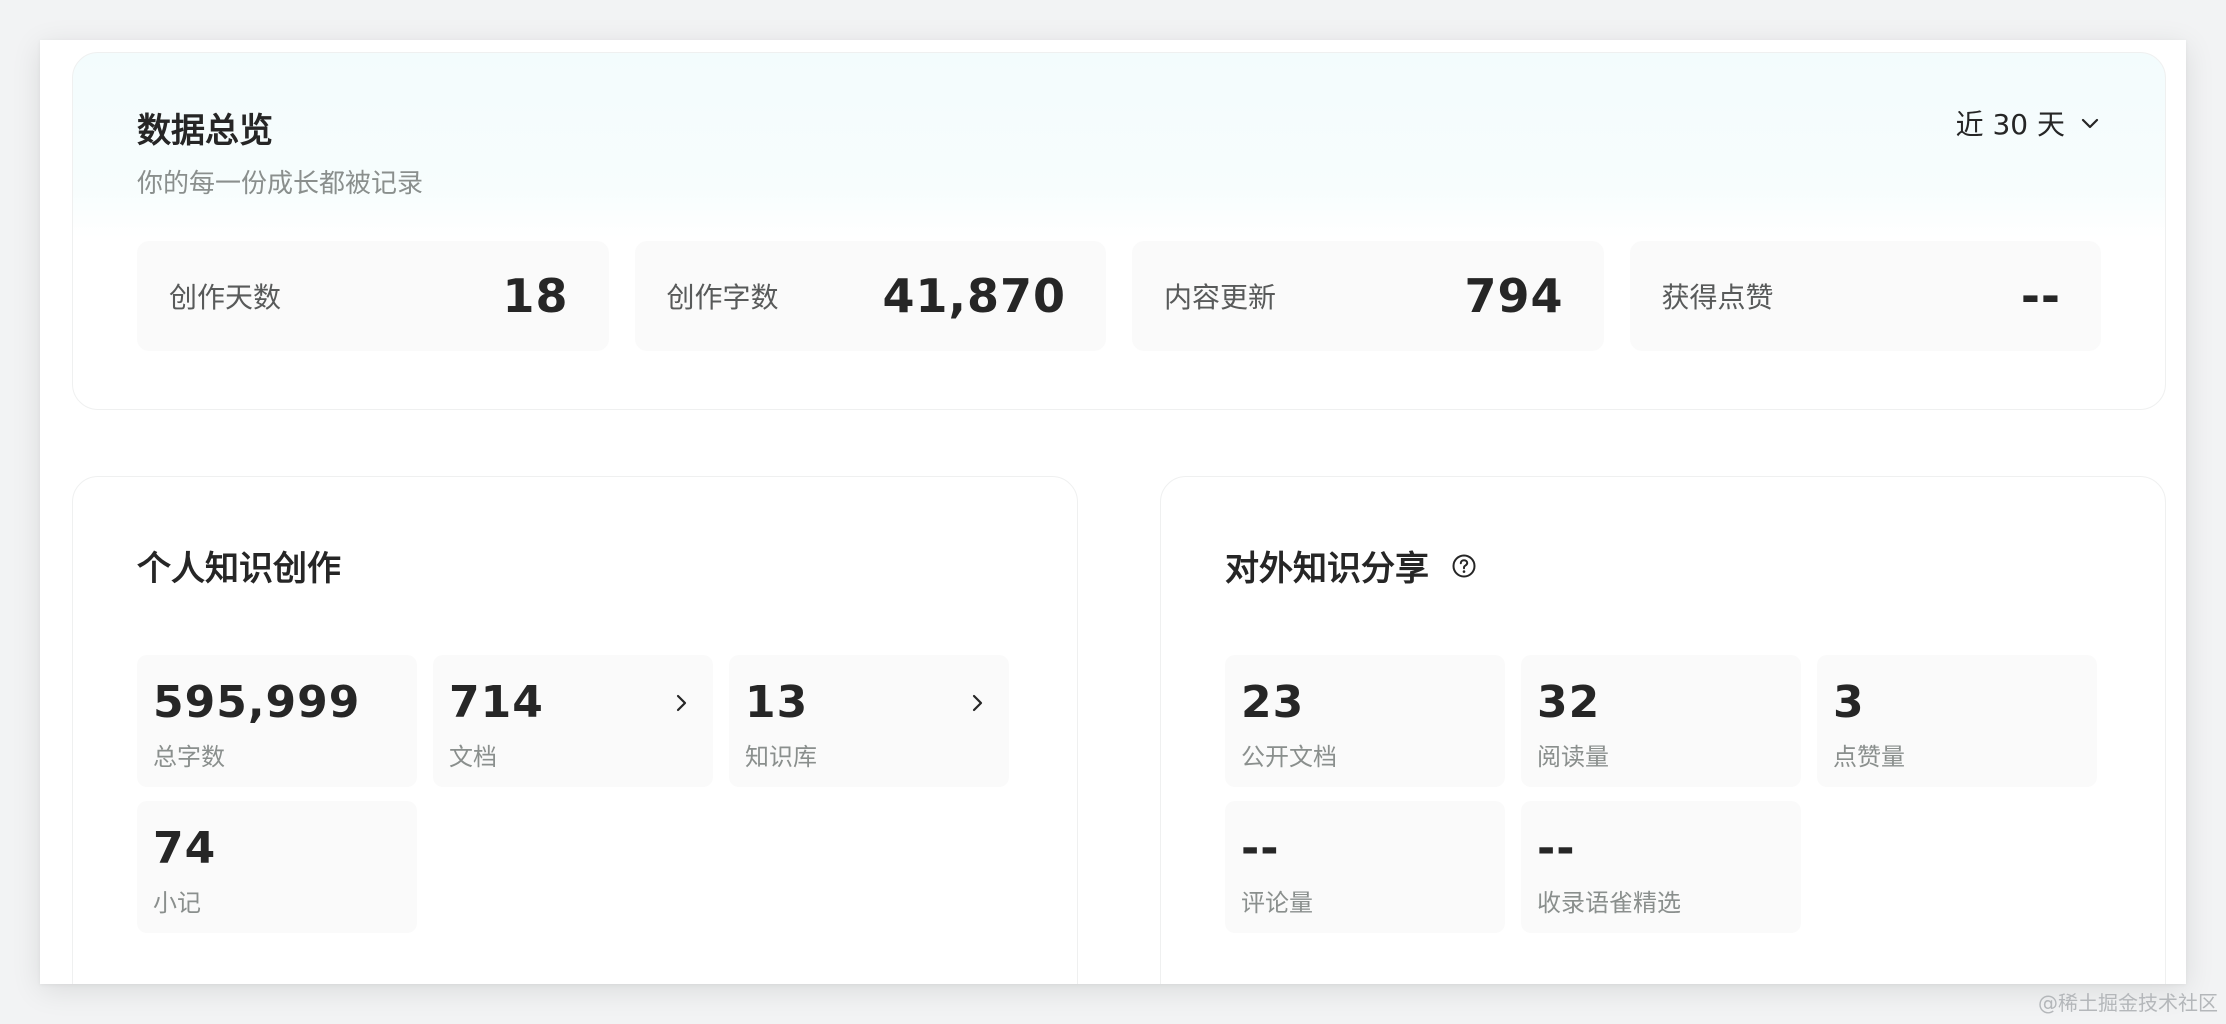 The image size is (2226, 1024). What do you see at coordinates (2010, 124) in the screenshot?
I see `time-range-label: 近 30 天` at bounding box center [2010, 124].